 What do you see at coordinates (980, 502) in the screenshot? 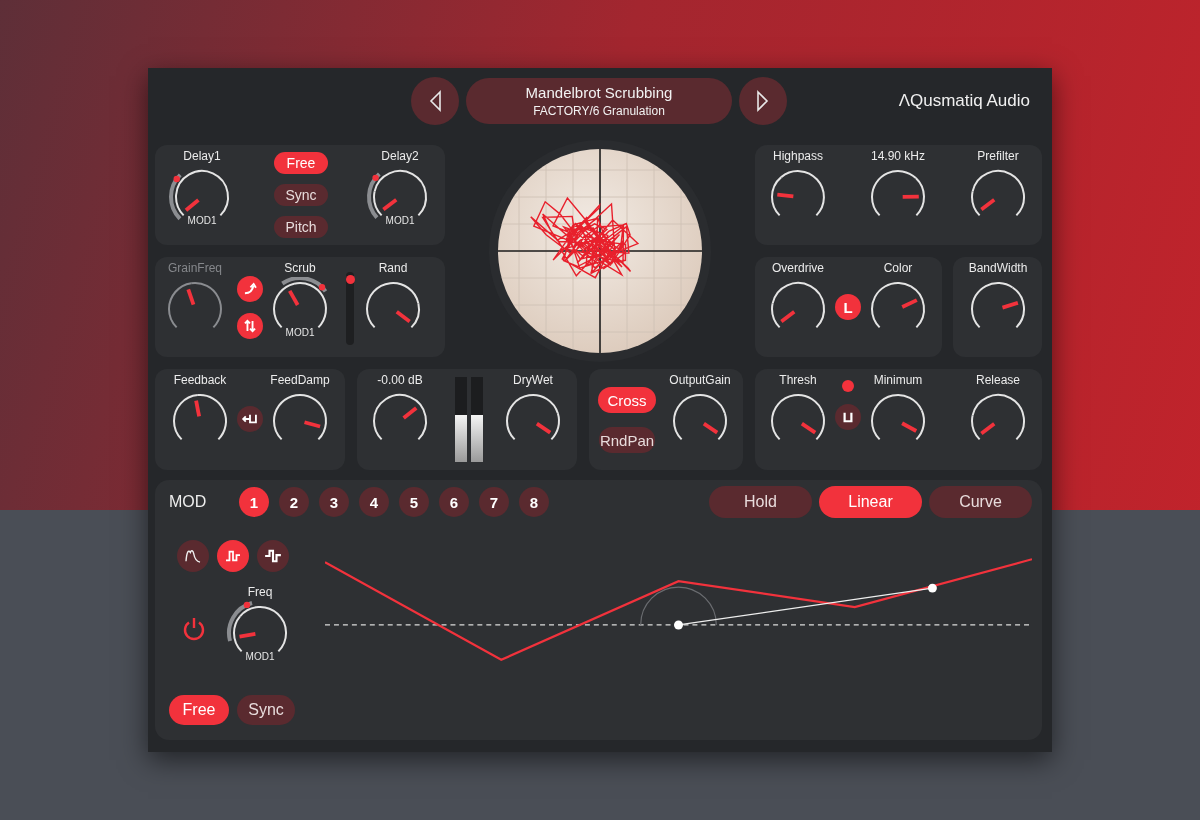
I see `interpolation-button: Curve` at bounding box center [980, 502].